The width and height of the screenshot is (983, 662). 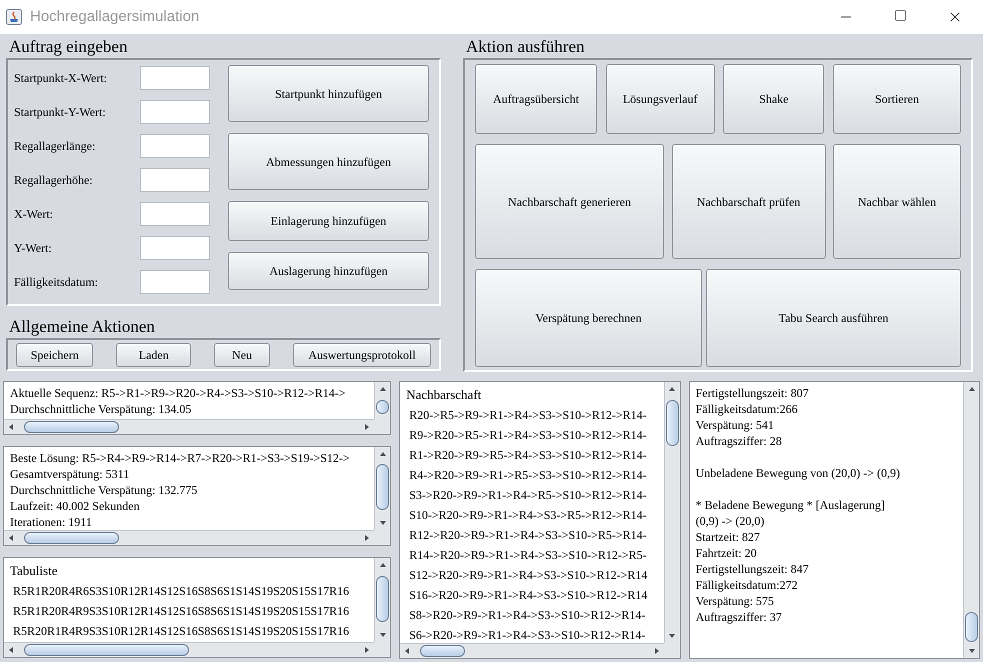 What do you see at coordinates (773, 99) in the screenshot?
I see `action-button: Shake` at bounding box center [773, 99].